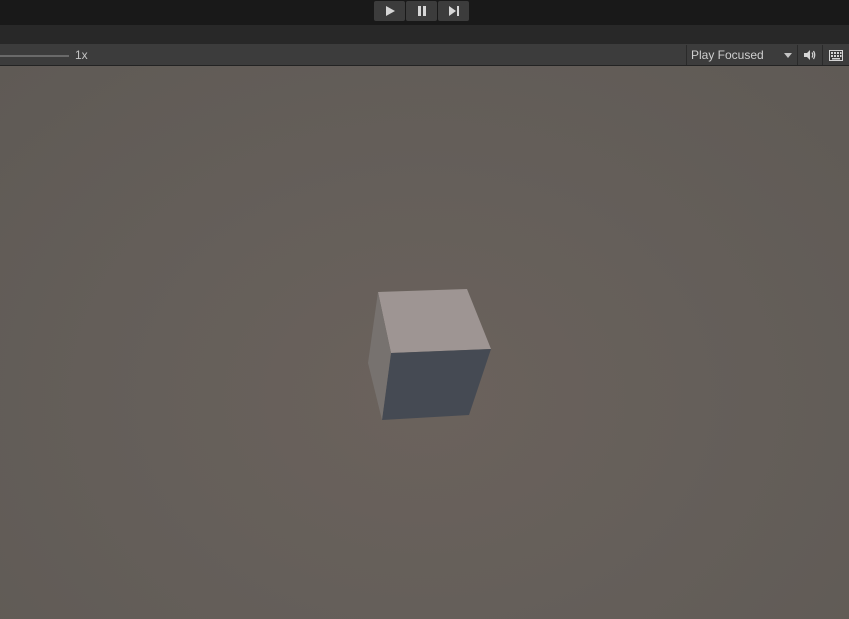  What do you see at coordinates (424, 55) in the screenshot?
I see `game-view-toolbar: 1x Play Focused` at bounding box center [424, 55].